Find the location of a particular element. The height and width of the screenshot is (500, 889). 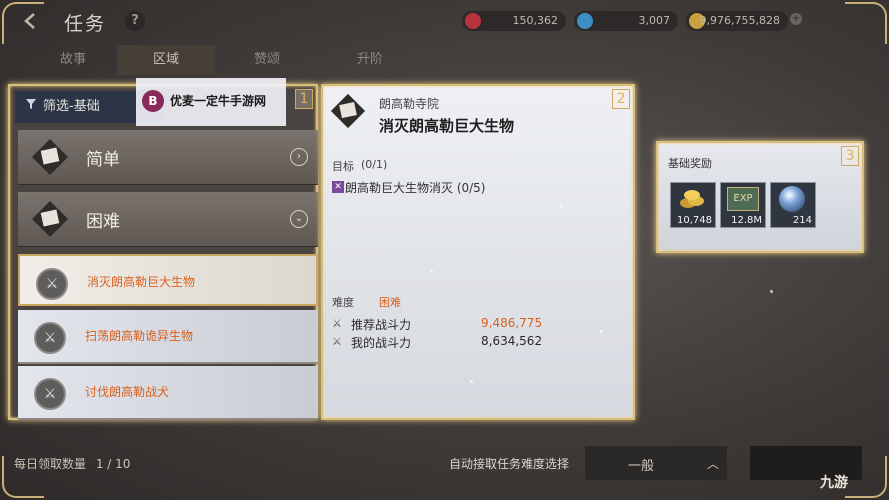

currency-value: 9,976,755,828 is located at coordinates (739, 20).